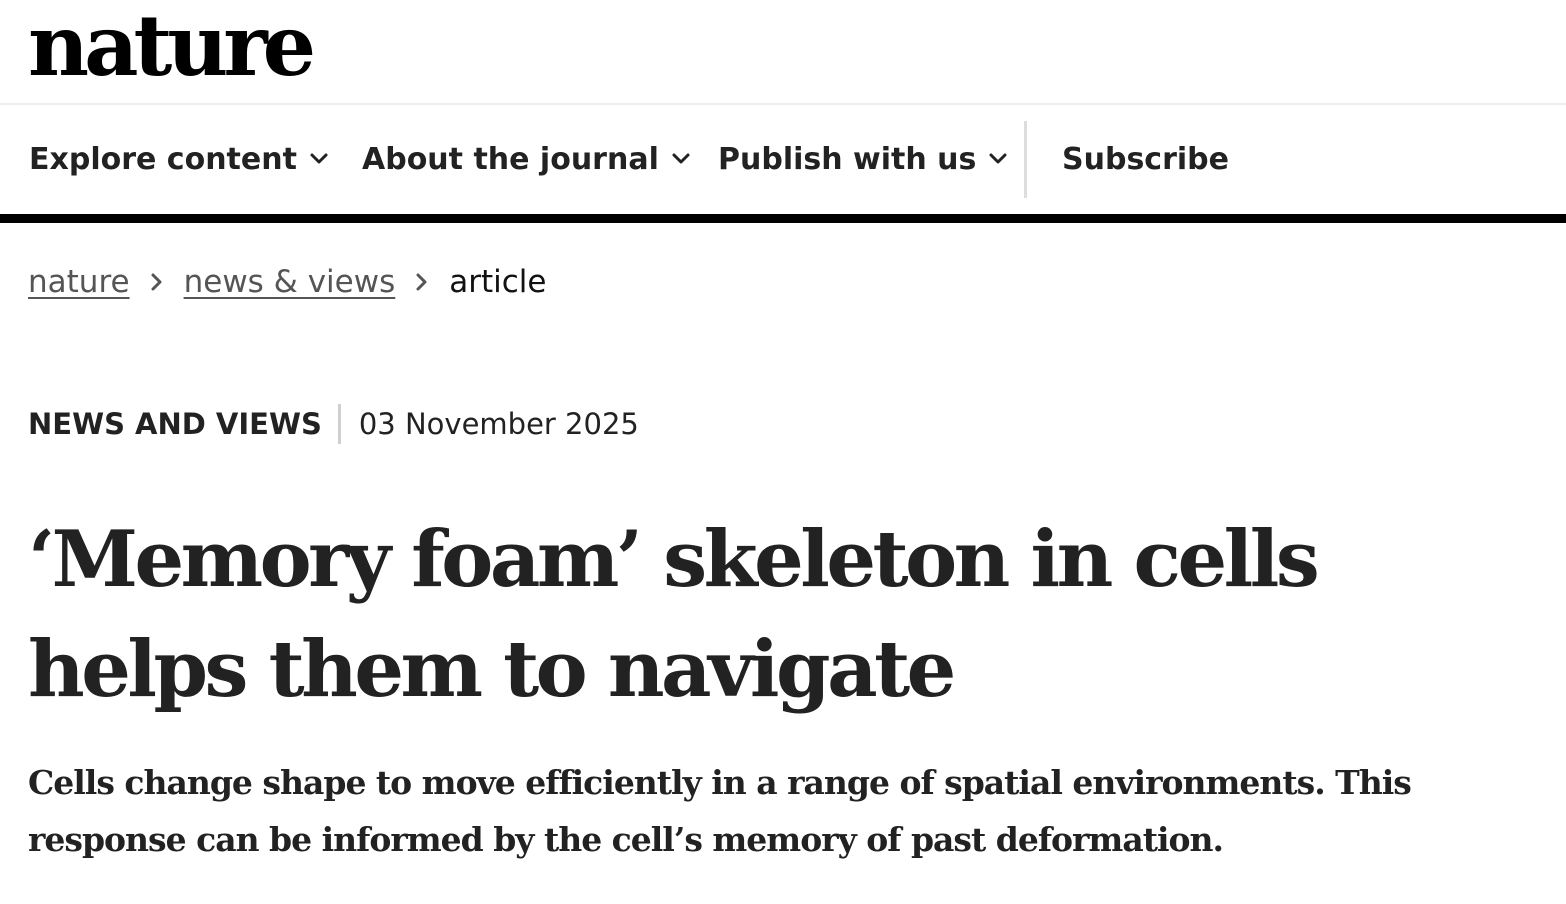 This screenshot has height=904, width=1566. I want to click on nature-logo: nature, so click(172, 46).